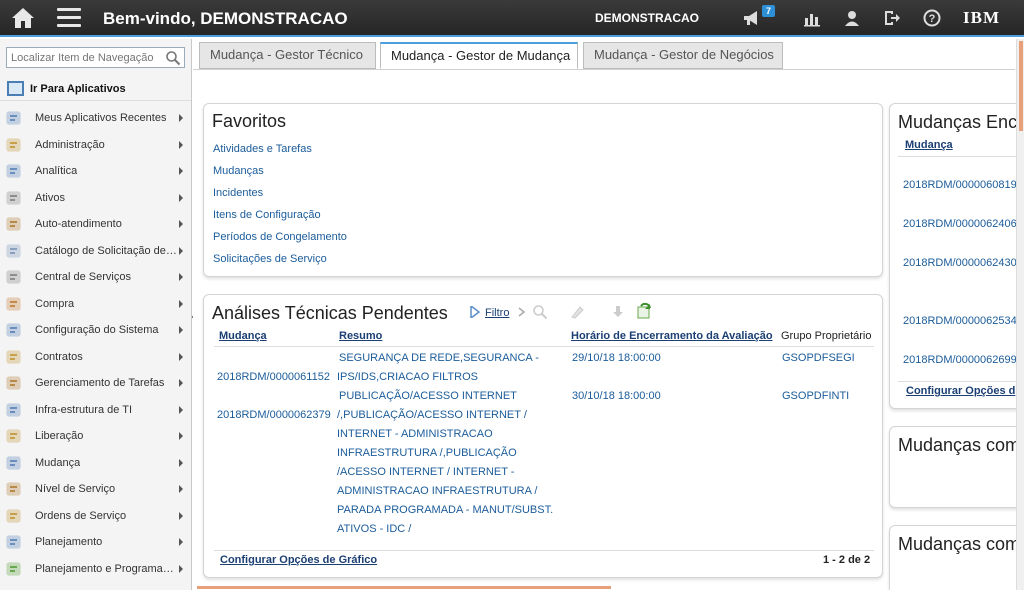 The width and height of the screenshot is (1024, 590). Describe the element at coordinates (816, 396) in the screenshot. I see `table-row-2-grupo: GSOPDFINTI` at that location.